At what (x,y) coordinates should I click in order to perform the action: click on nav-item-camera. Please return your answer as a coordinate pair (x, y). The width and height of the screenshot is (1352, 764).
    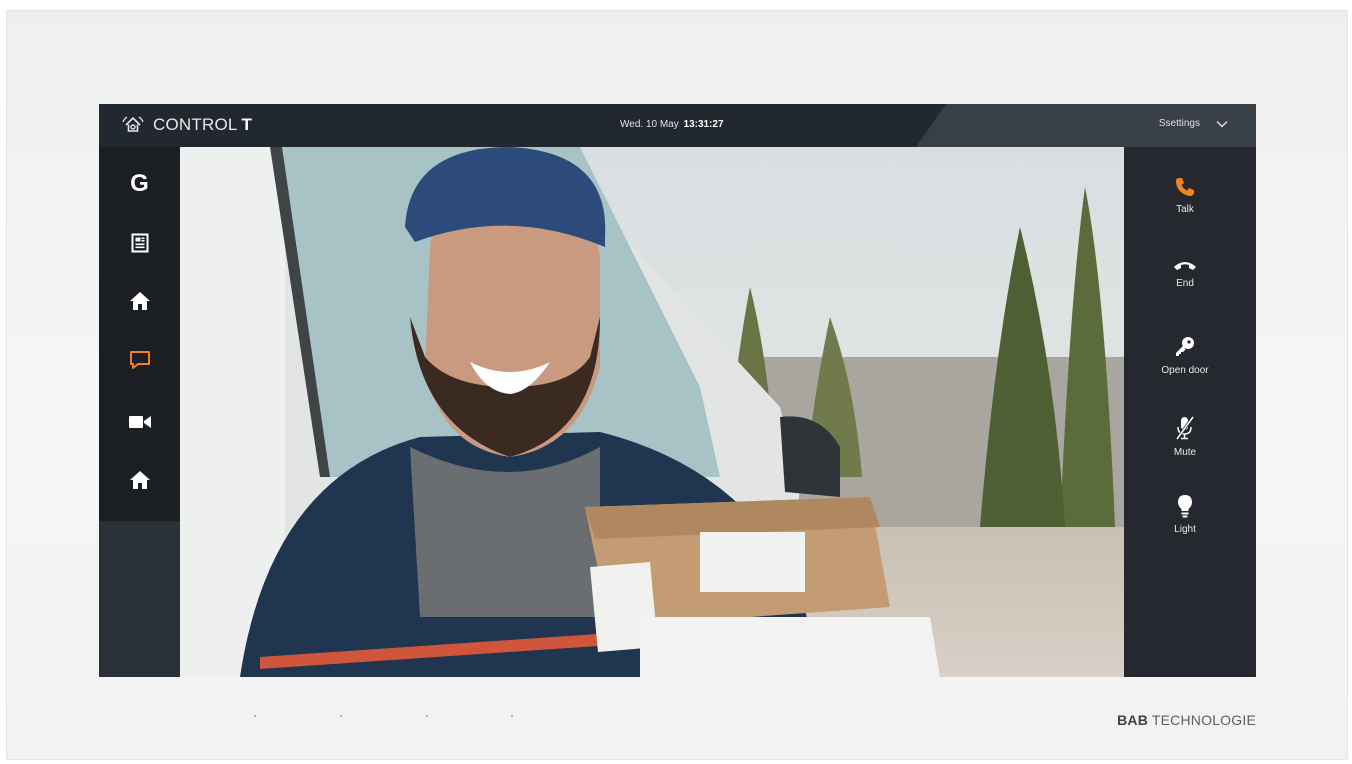
    Looking at the image, I should click on (139, 422).